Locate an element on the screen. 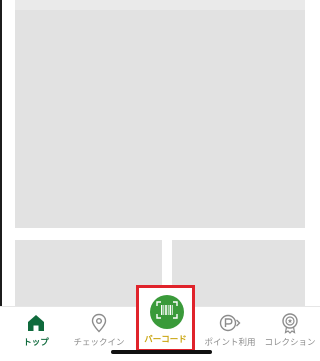 This screenshot has width=320, height=361. tab-checkin: チェックイン is located at coordinates (99, 329).